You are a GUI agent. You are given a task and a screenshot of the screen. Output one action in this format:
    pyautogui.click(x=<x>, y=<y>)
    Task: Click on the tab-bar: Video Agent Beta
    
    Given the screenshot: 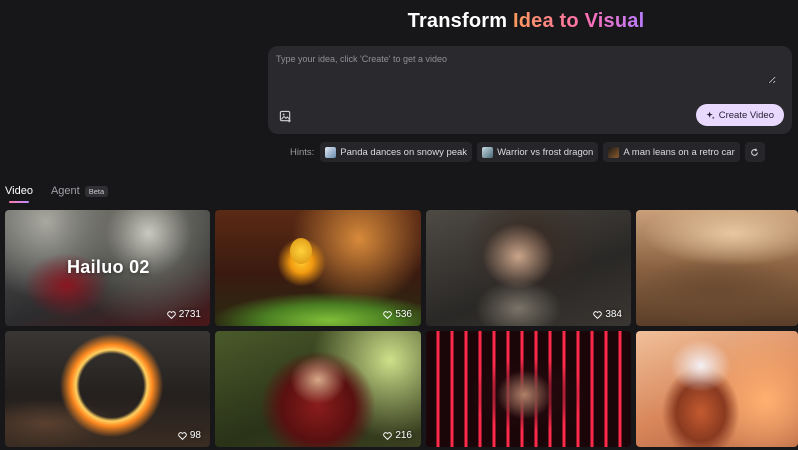 What is the action you would take?
    pyautogui.click(x=57, y=192)
    